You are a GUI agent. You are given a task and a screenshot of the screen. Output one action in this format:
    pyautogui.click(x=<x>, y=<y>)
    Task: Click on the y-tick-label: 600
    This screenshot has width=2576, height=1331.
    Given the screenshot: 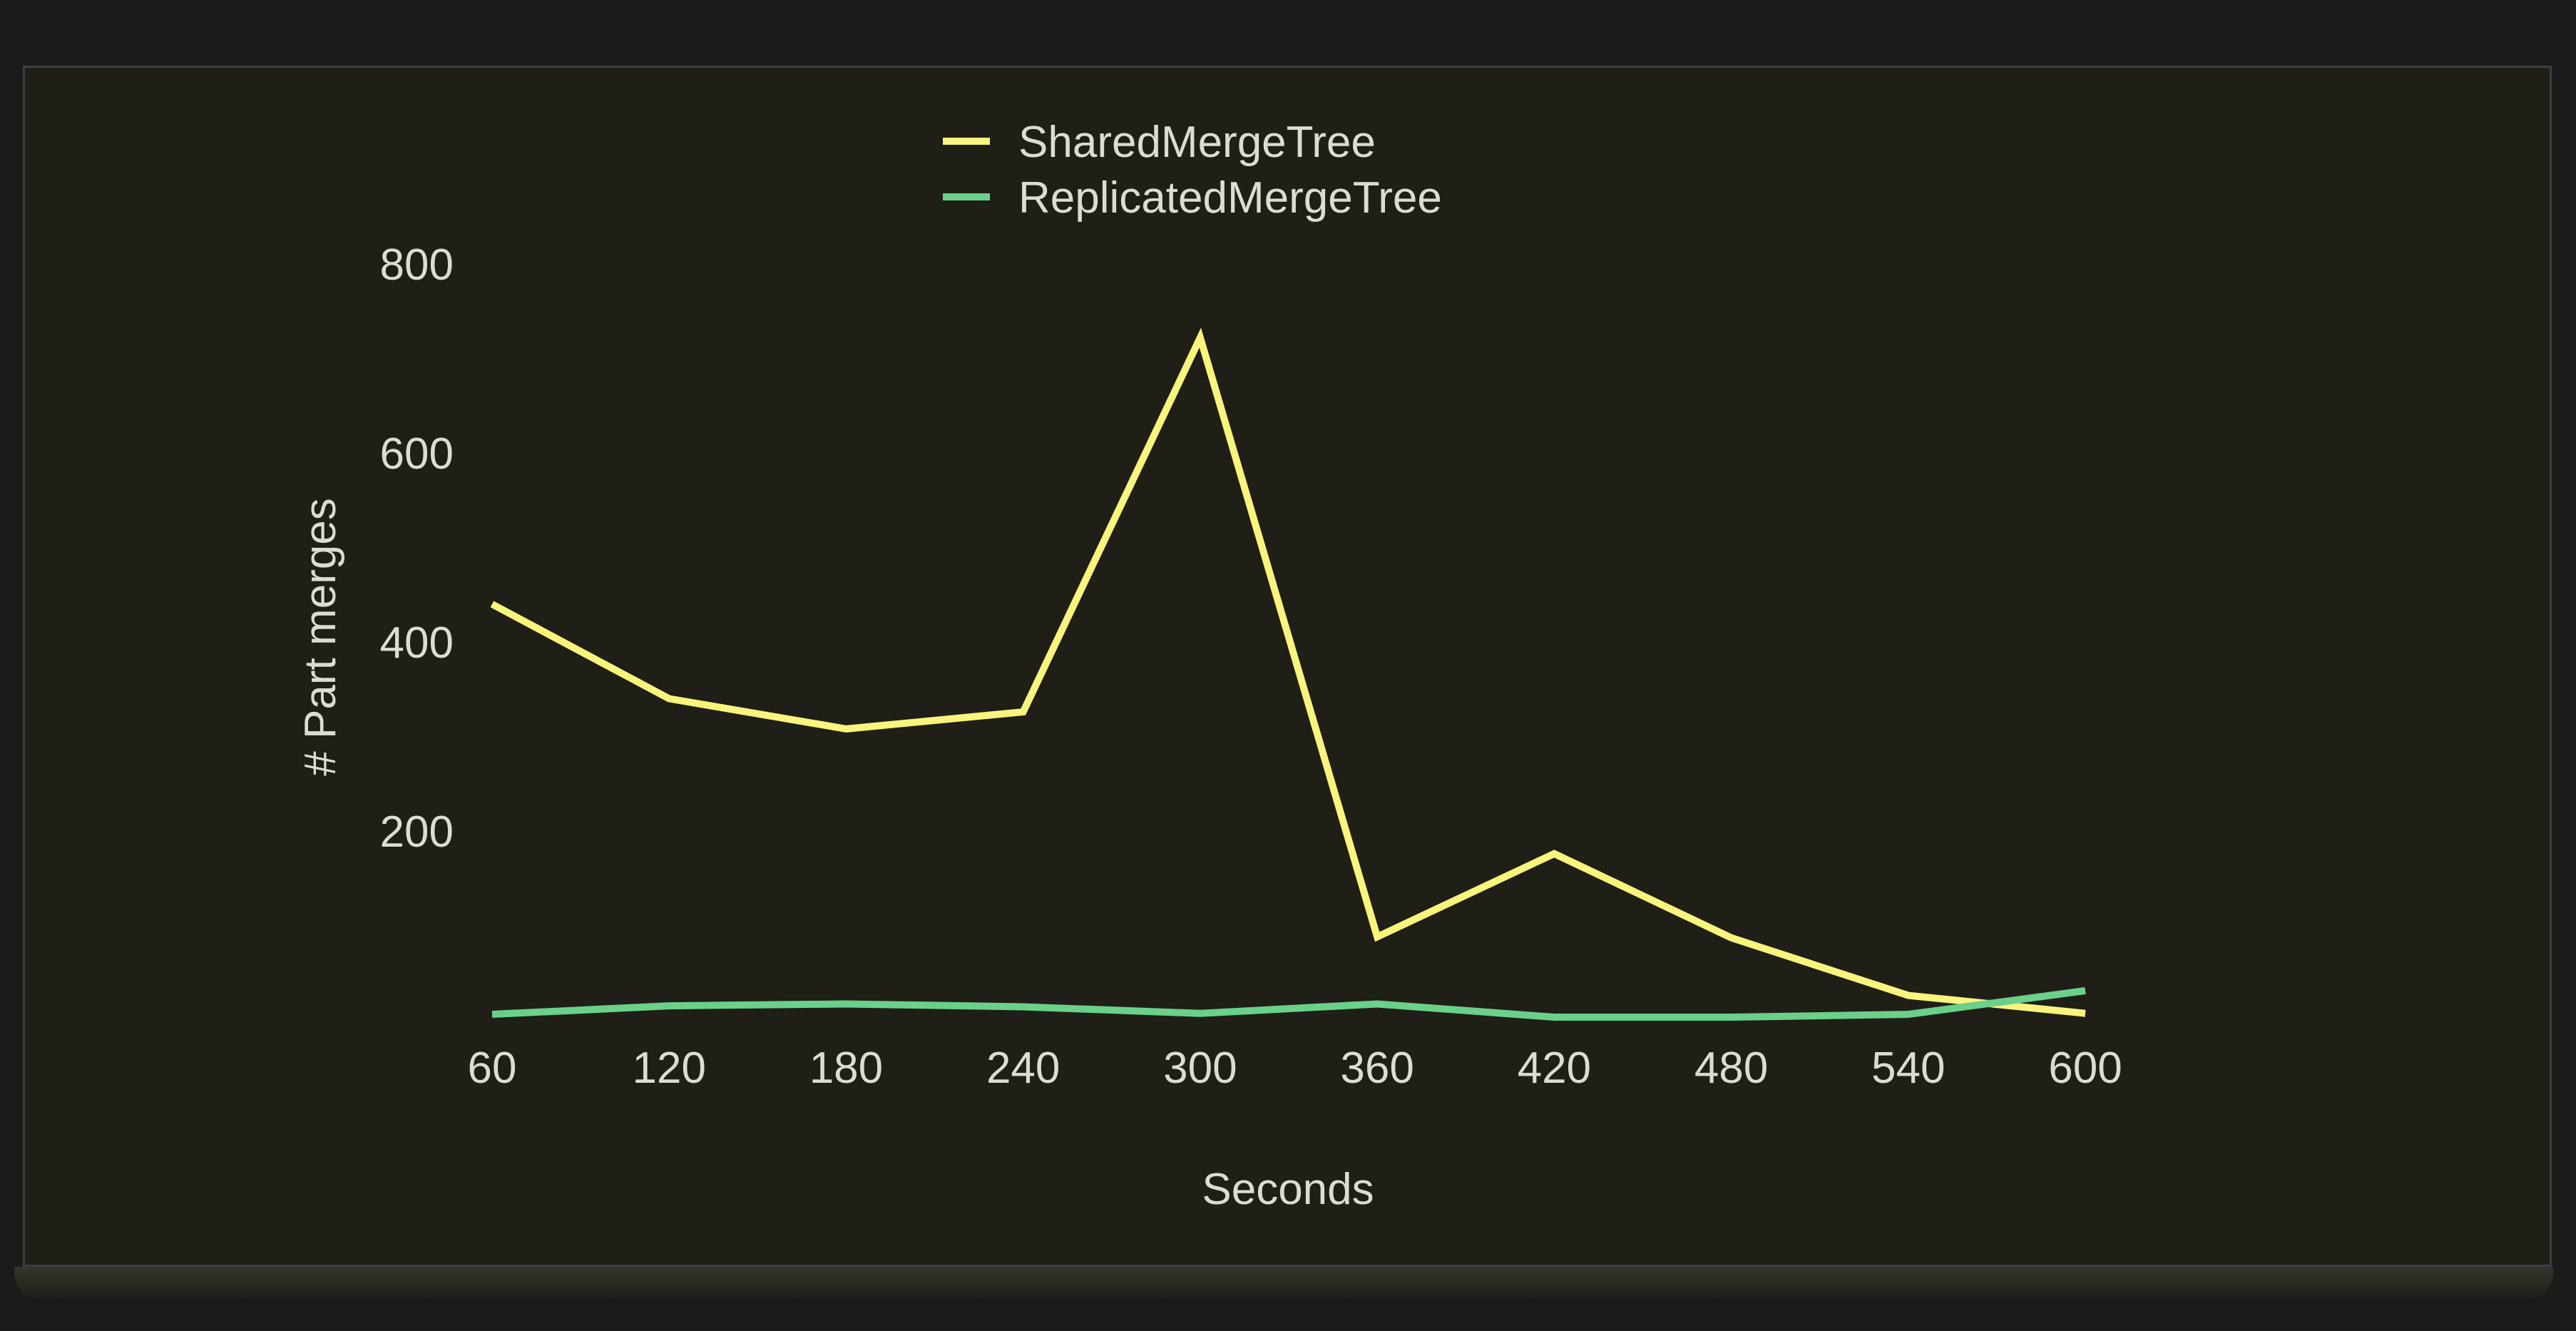 What is the action you would take?
    pyautogui.click(x=417, y=454)
    